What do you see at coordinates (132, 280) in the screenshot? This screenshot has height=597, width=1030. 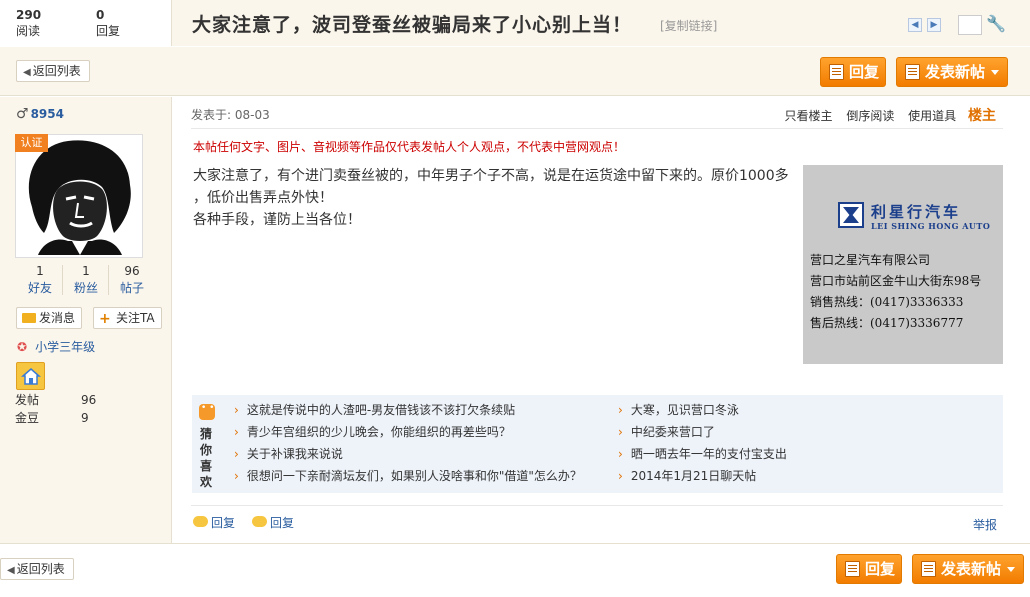 I see `posts-count: 96 帖子` at bounding box center [132, 280].